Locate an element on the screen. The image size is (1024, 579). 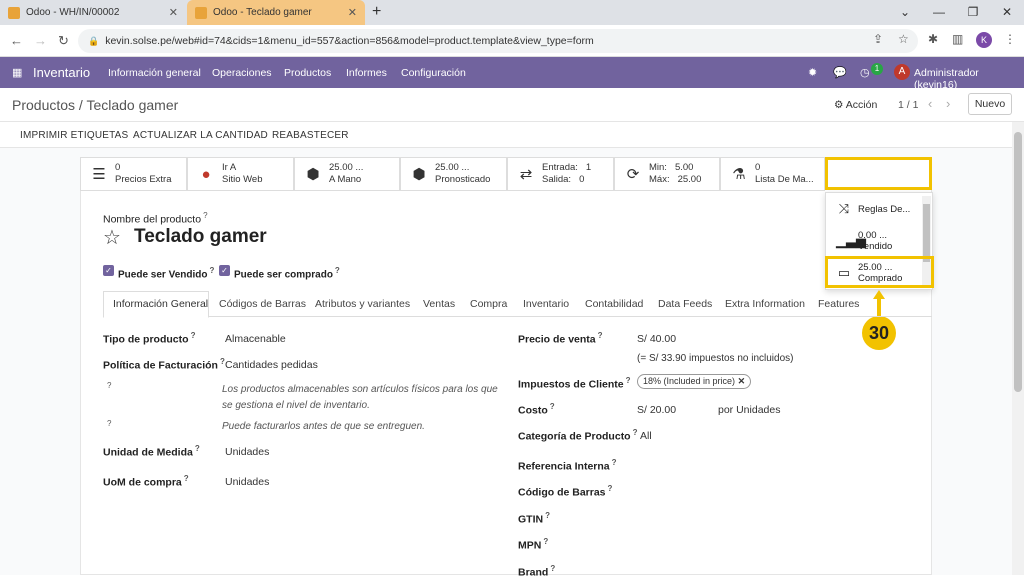
tab-codigos-de-barras: Códigos de Barras is located at coordinates (262, 304).